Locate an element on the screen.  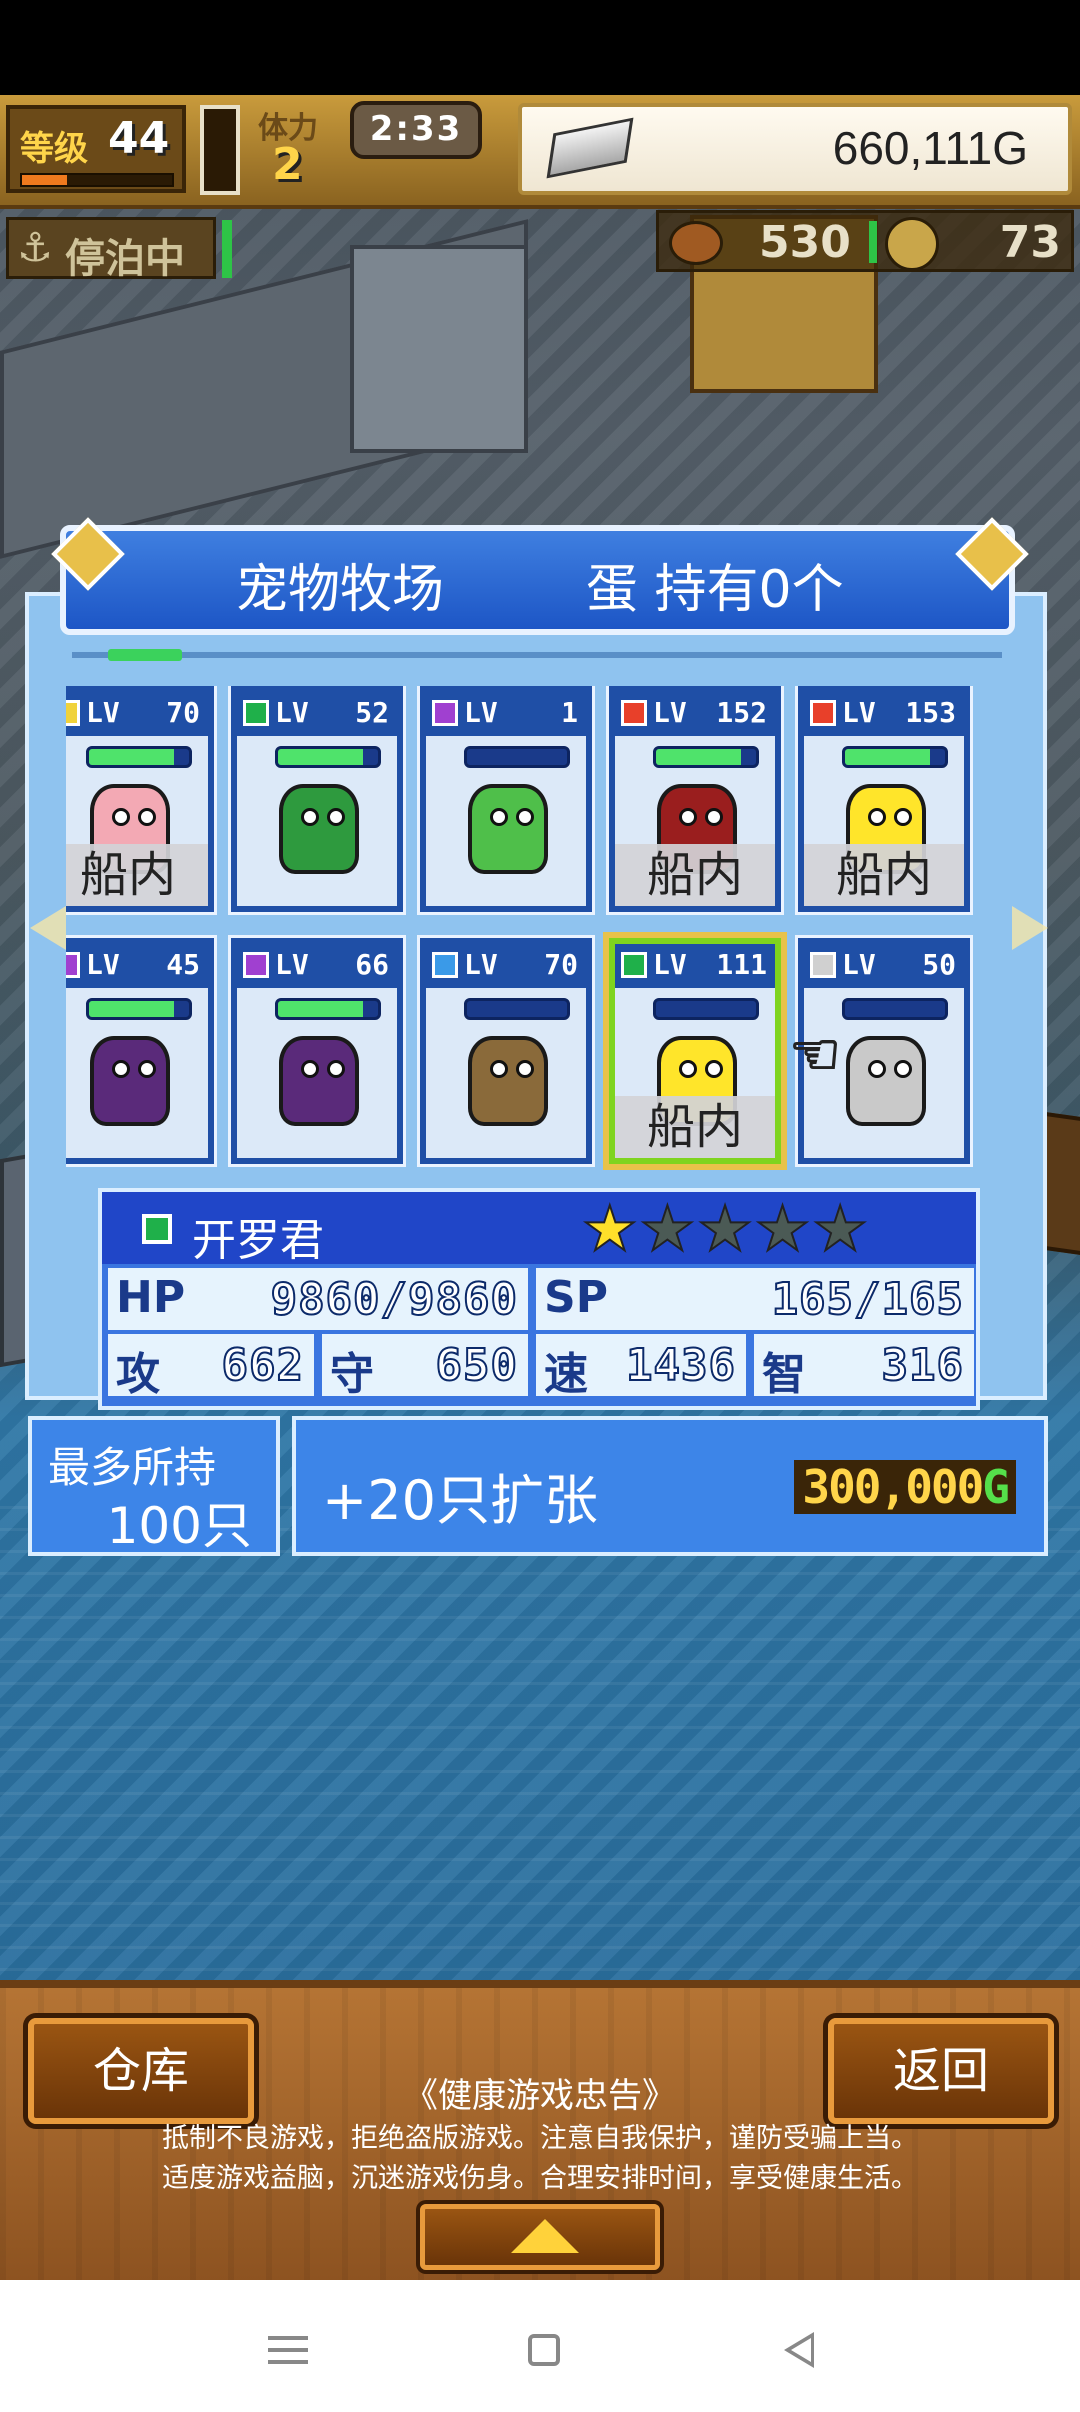
pet-card-header: LV 66 is located at coordinates (317, 966).